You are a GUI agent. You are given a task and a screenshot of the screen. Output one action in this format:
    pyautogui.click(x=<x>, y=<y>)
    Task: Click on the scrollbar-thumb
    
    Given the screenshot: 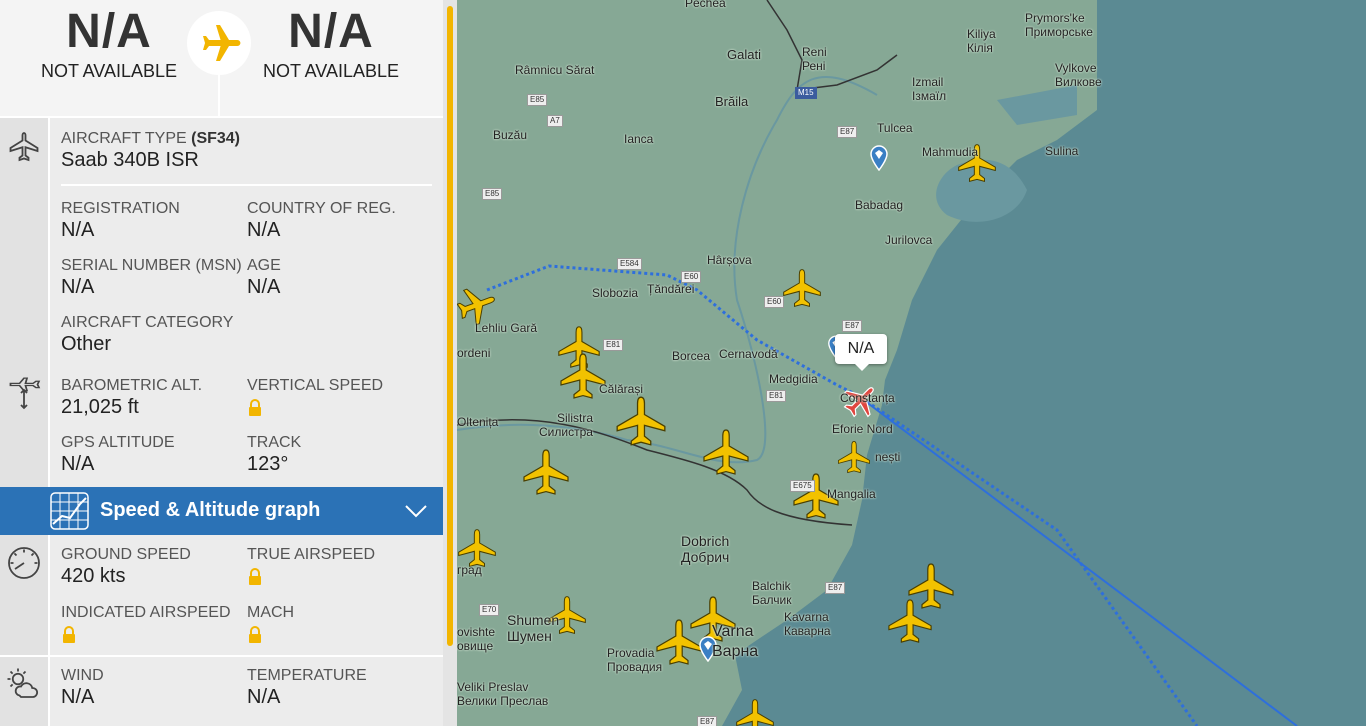 What is the action you would take?
    pyautogui.click(x=450, y=326)
    